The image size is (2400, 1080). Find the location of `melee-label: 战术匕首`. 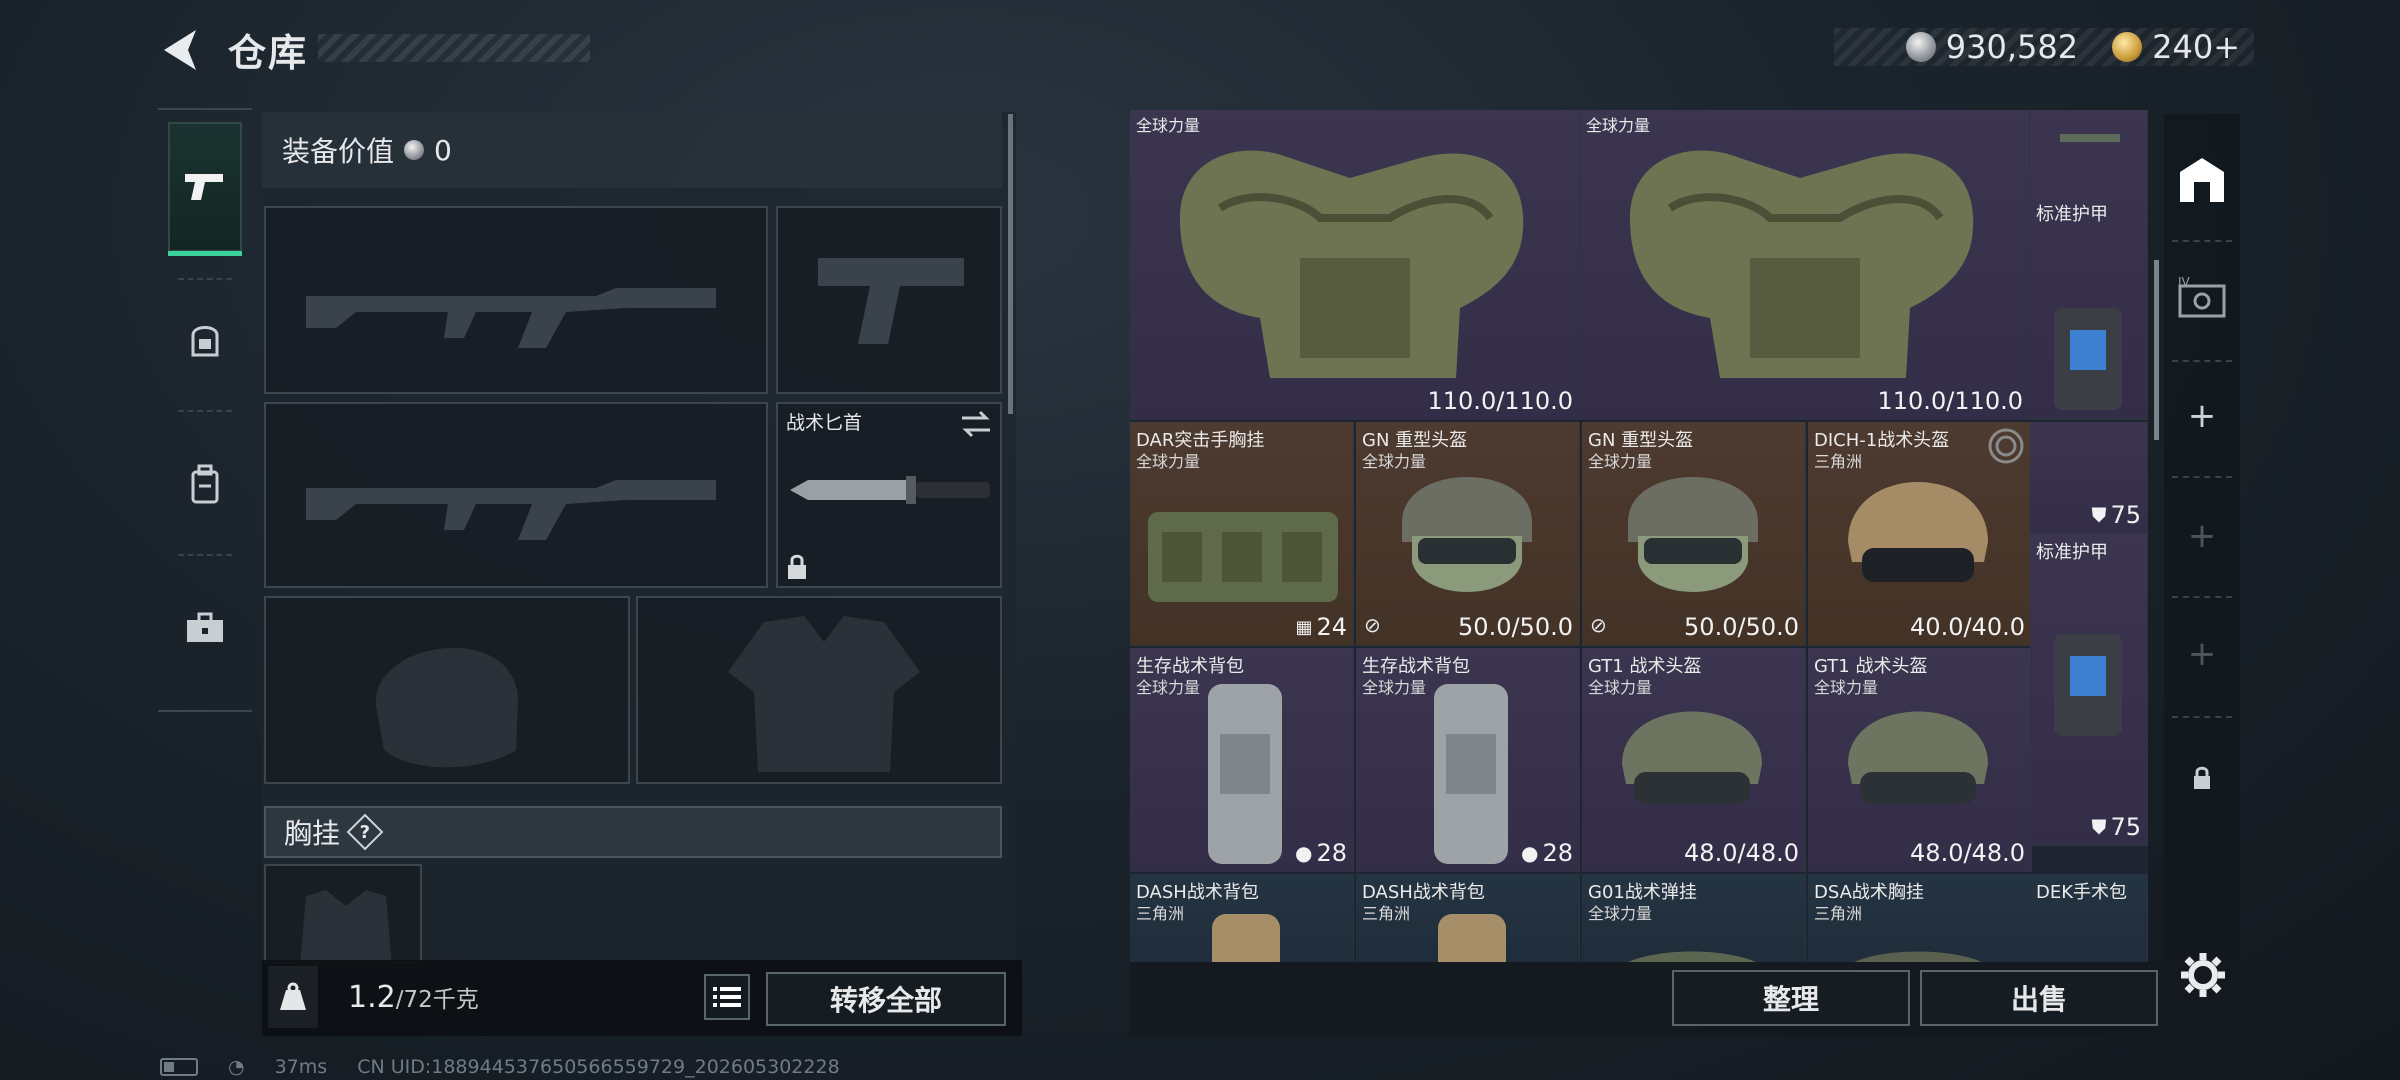

melee-label: 战术匕首 is located at coordinates (824, 423).